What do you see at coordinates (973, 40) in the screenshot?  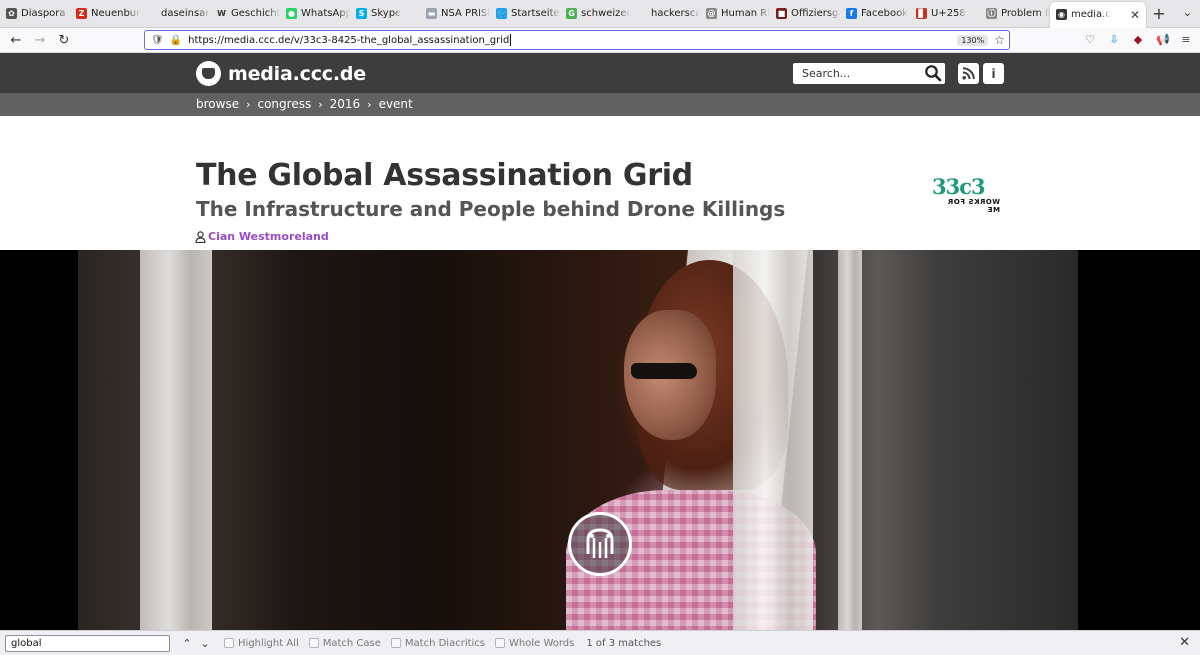 I see `zoom-indicator: 130%` at bounding box center [973, 40].